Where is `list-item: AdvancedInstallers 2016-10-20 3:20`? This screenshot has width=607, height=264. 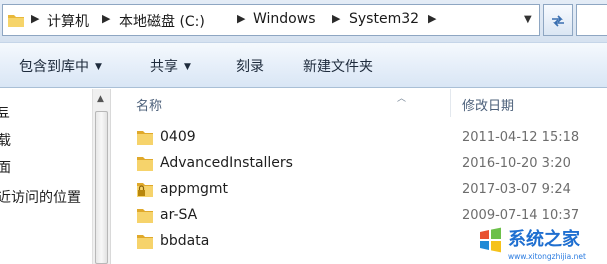 list-item: AdvancedInstallers 2016-10-20 3:20 is located at coordinates (359, 165).